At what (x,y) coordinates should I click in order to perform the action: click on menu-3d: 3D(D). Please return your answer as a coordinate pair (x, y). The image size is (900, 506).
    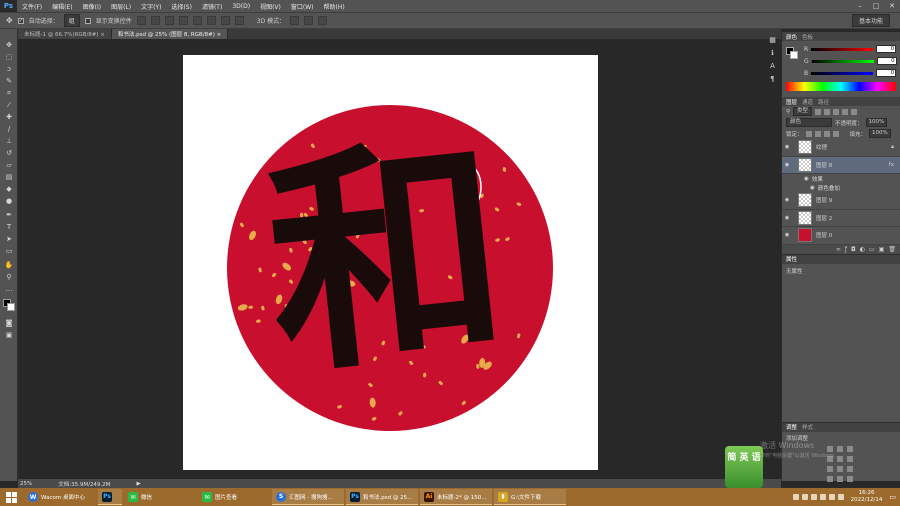
    Looking at the image, I should click on (241, 6).